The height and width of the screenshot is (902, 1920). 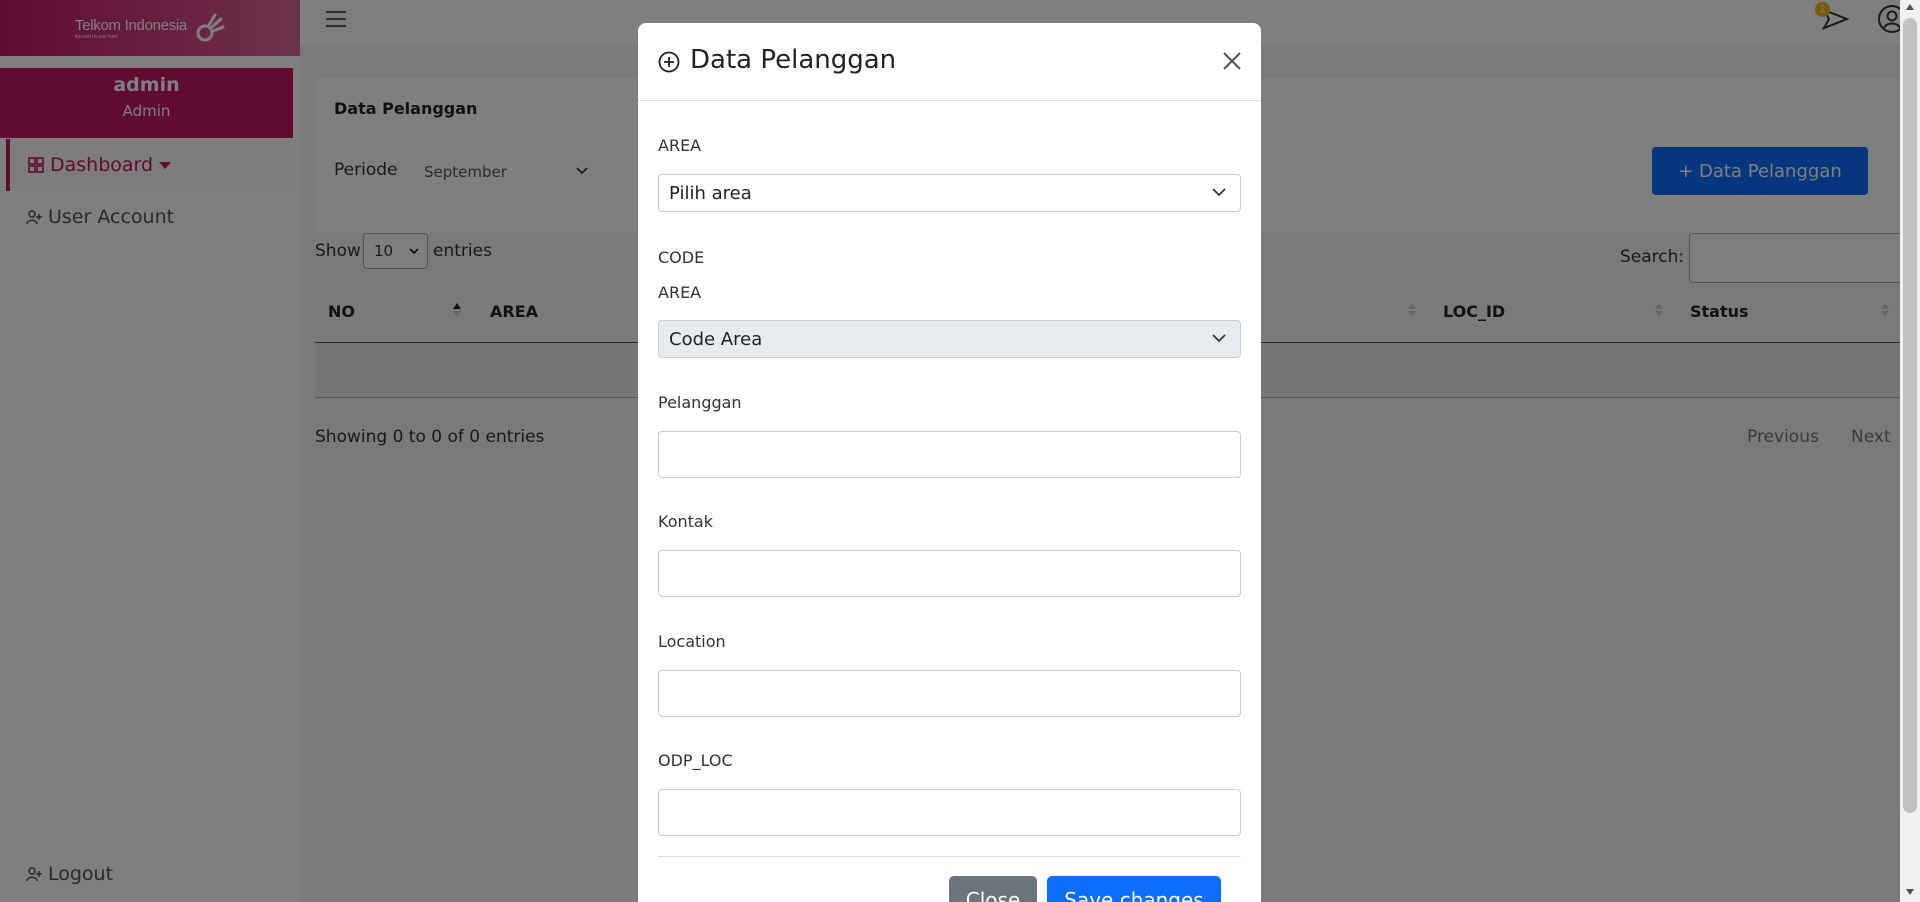 I want to click on modal-header: Data Pelanggan, so click(x=949, y=62).